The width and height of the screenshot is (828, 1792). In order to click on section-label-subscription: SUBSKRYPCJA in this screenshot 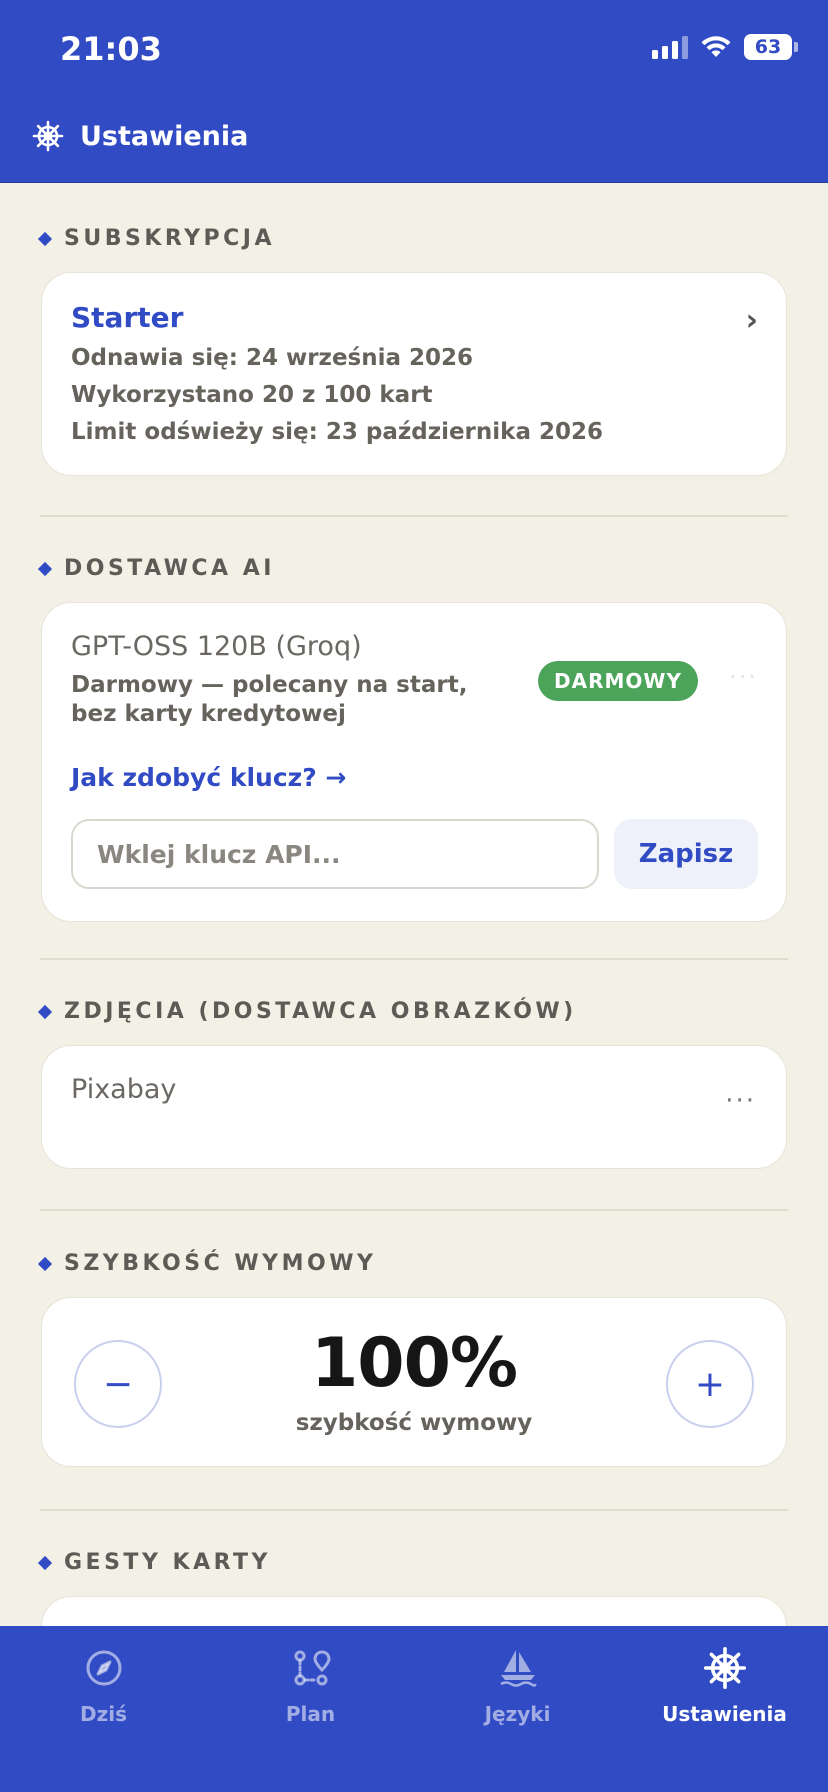, I will do `click(156, 238)`.